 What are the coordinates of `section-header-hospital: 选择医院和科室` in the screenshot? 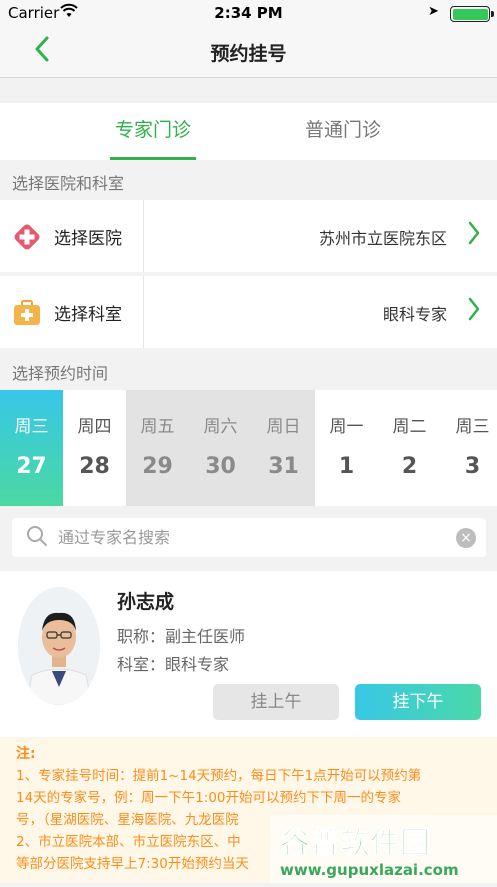 It's located at (68, 183).